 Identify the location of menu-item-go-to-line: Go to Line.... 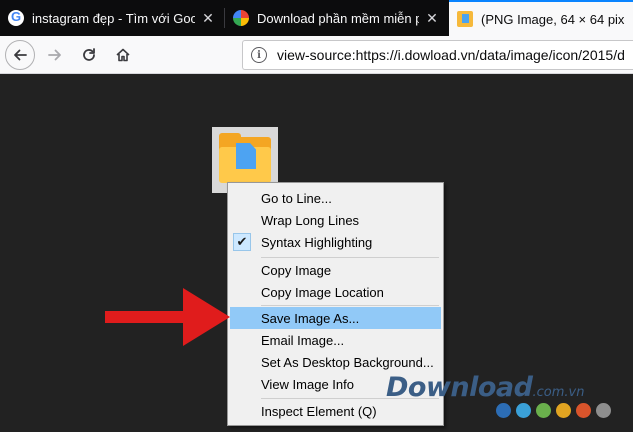
(335, 198).